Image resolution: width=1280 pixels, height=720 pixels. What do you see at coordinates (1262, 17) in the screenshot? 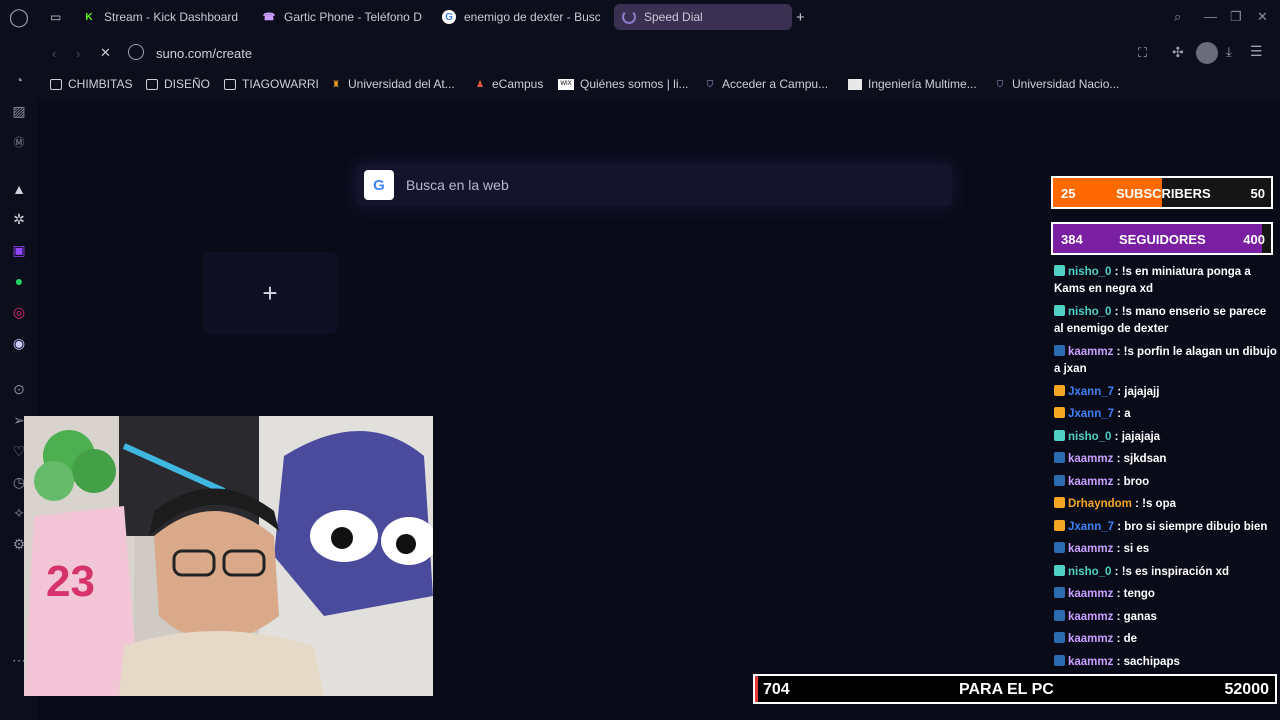
I see `close-icon: ✕` at bounding box center [1262, 17].